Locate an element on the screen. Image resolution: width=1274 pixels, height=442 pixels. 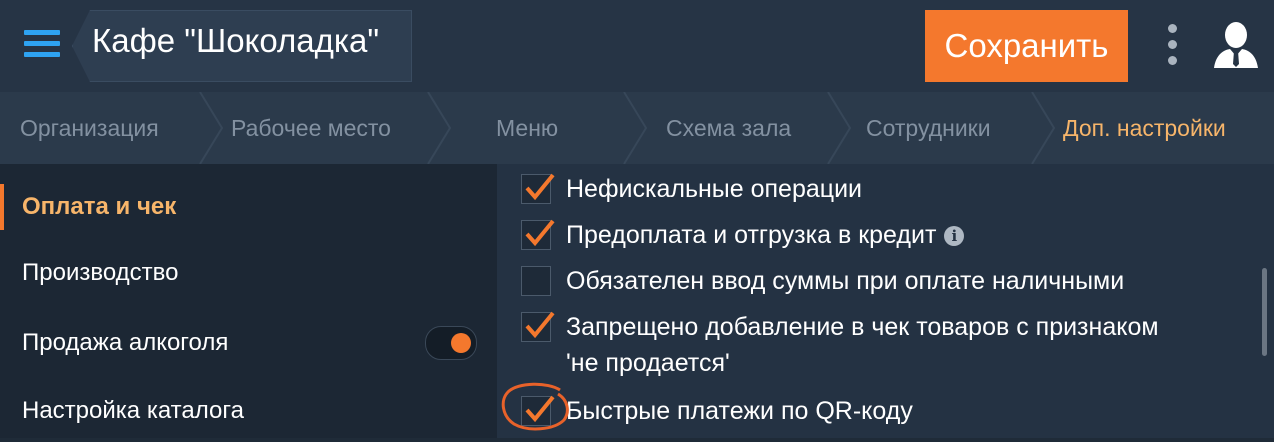
user-avatar-icon is located at coordinates (1236, 44).